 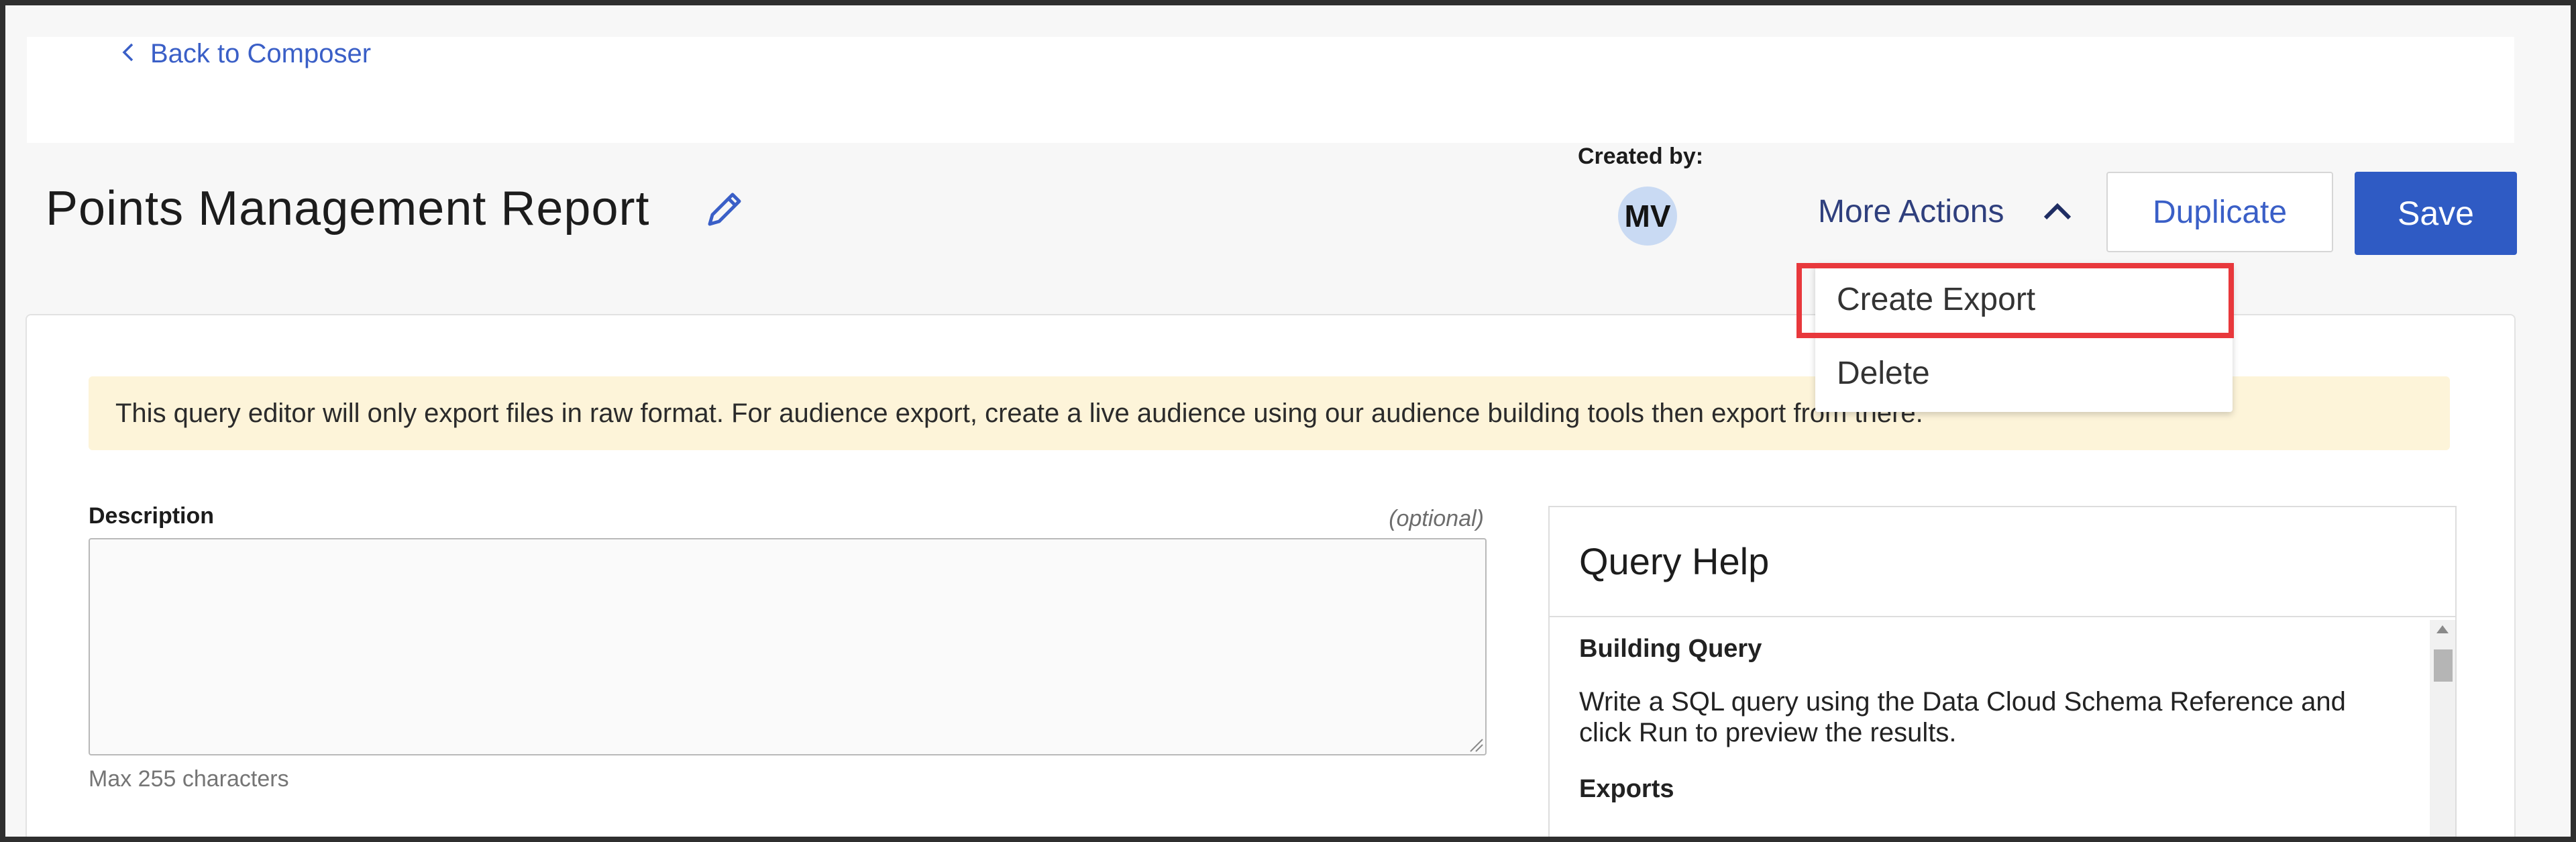 What do you see at coordinates (2443, 665) in the screenshot?
I see `scrollbar-thumb` at bounding box center [2443, 665].